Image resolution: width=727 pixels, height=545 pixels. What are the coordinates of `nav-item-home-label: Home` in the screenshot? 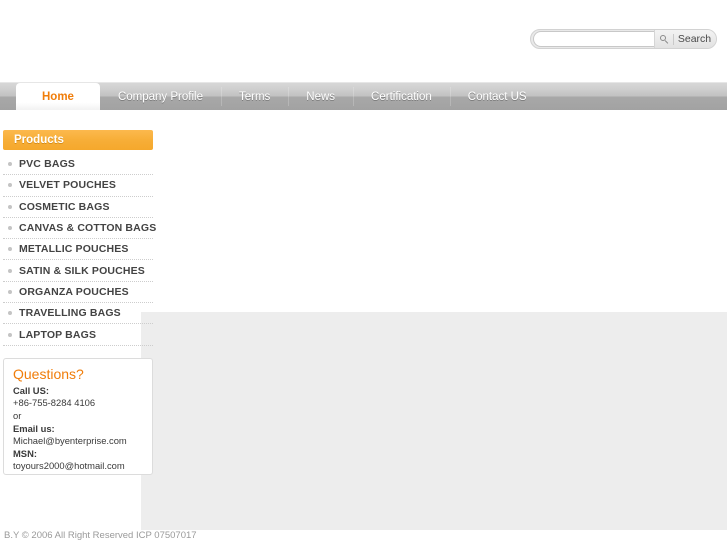 It's located at (58, 96).